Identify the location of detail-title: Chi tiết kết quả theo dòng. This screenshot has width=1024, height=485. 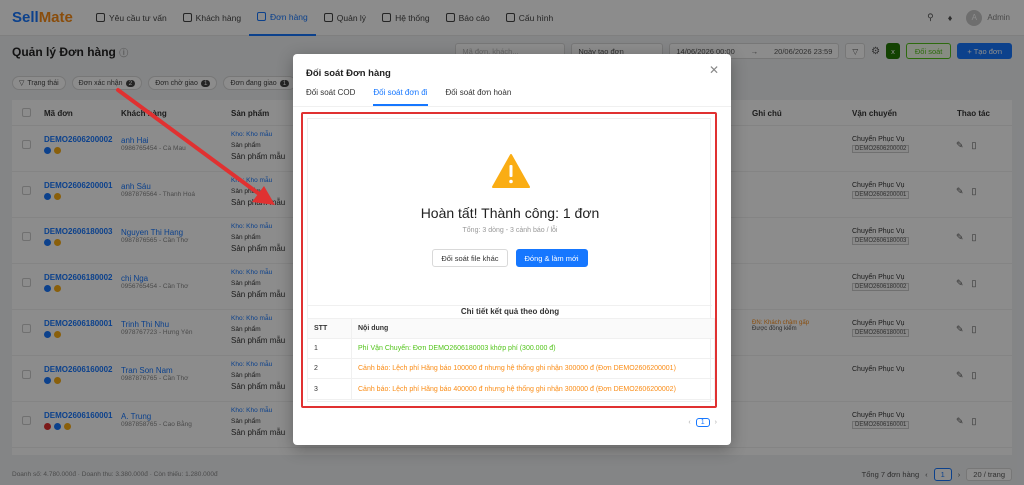
(510, 311).